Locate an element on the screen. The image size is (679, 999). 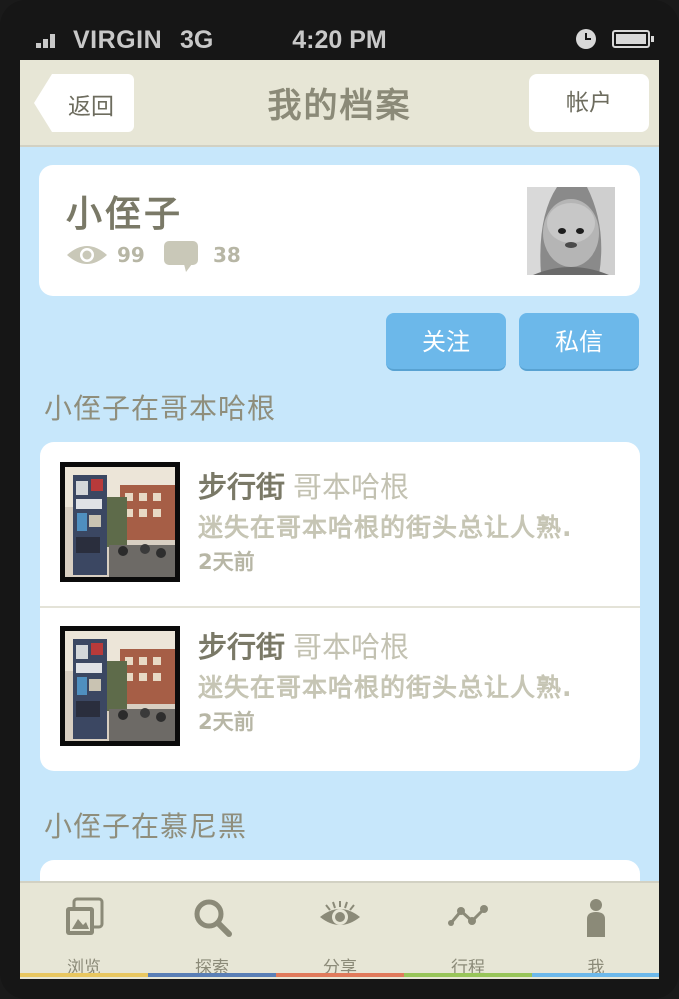
tab-explore: 探索 is located at coordinates (212, 930).